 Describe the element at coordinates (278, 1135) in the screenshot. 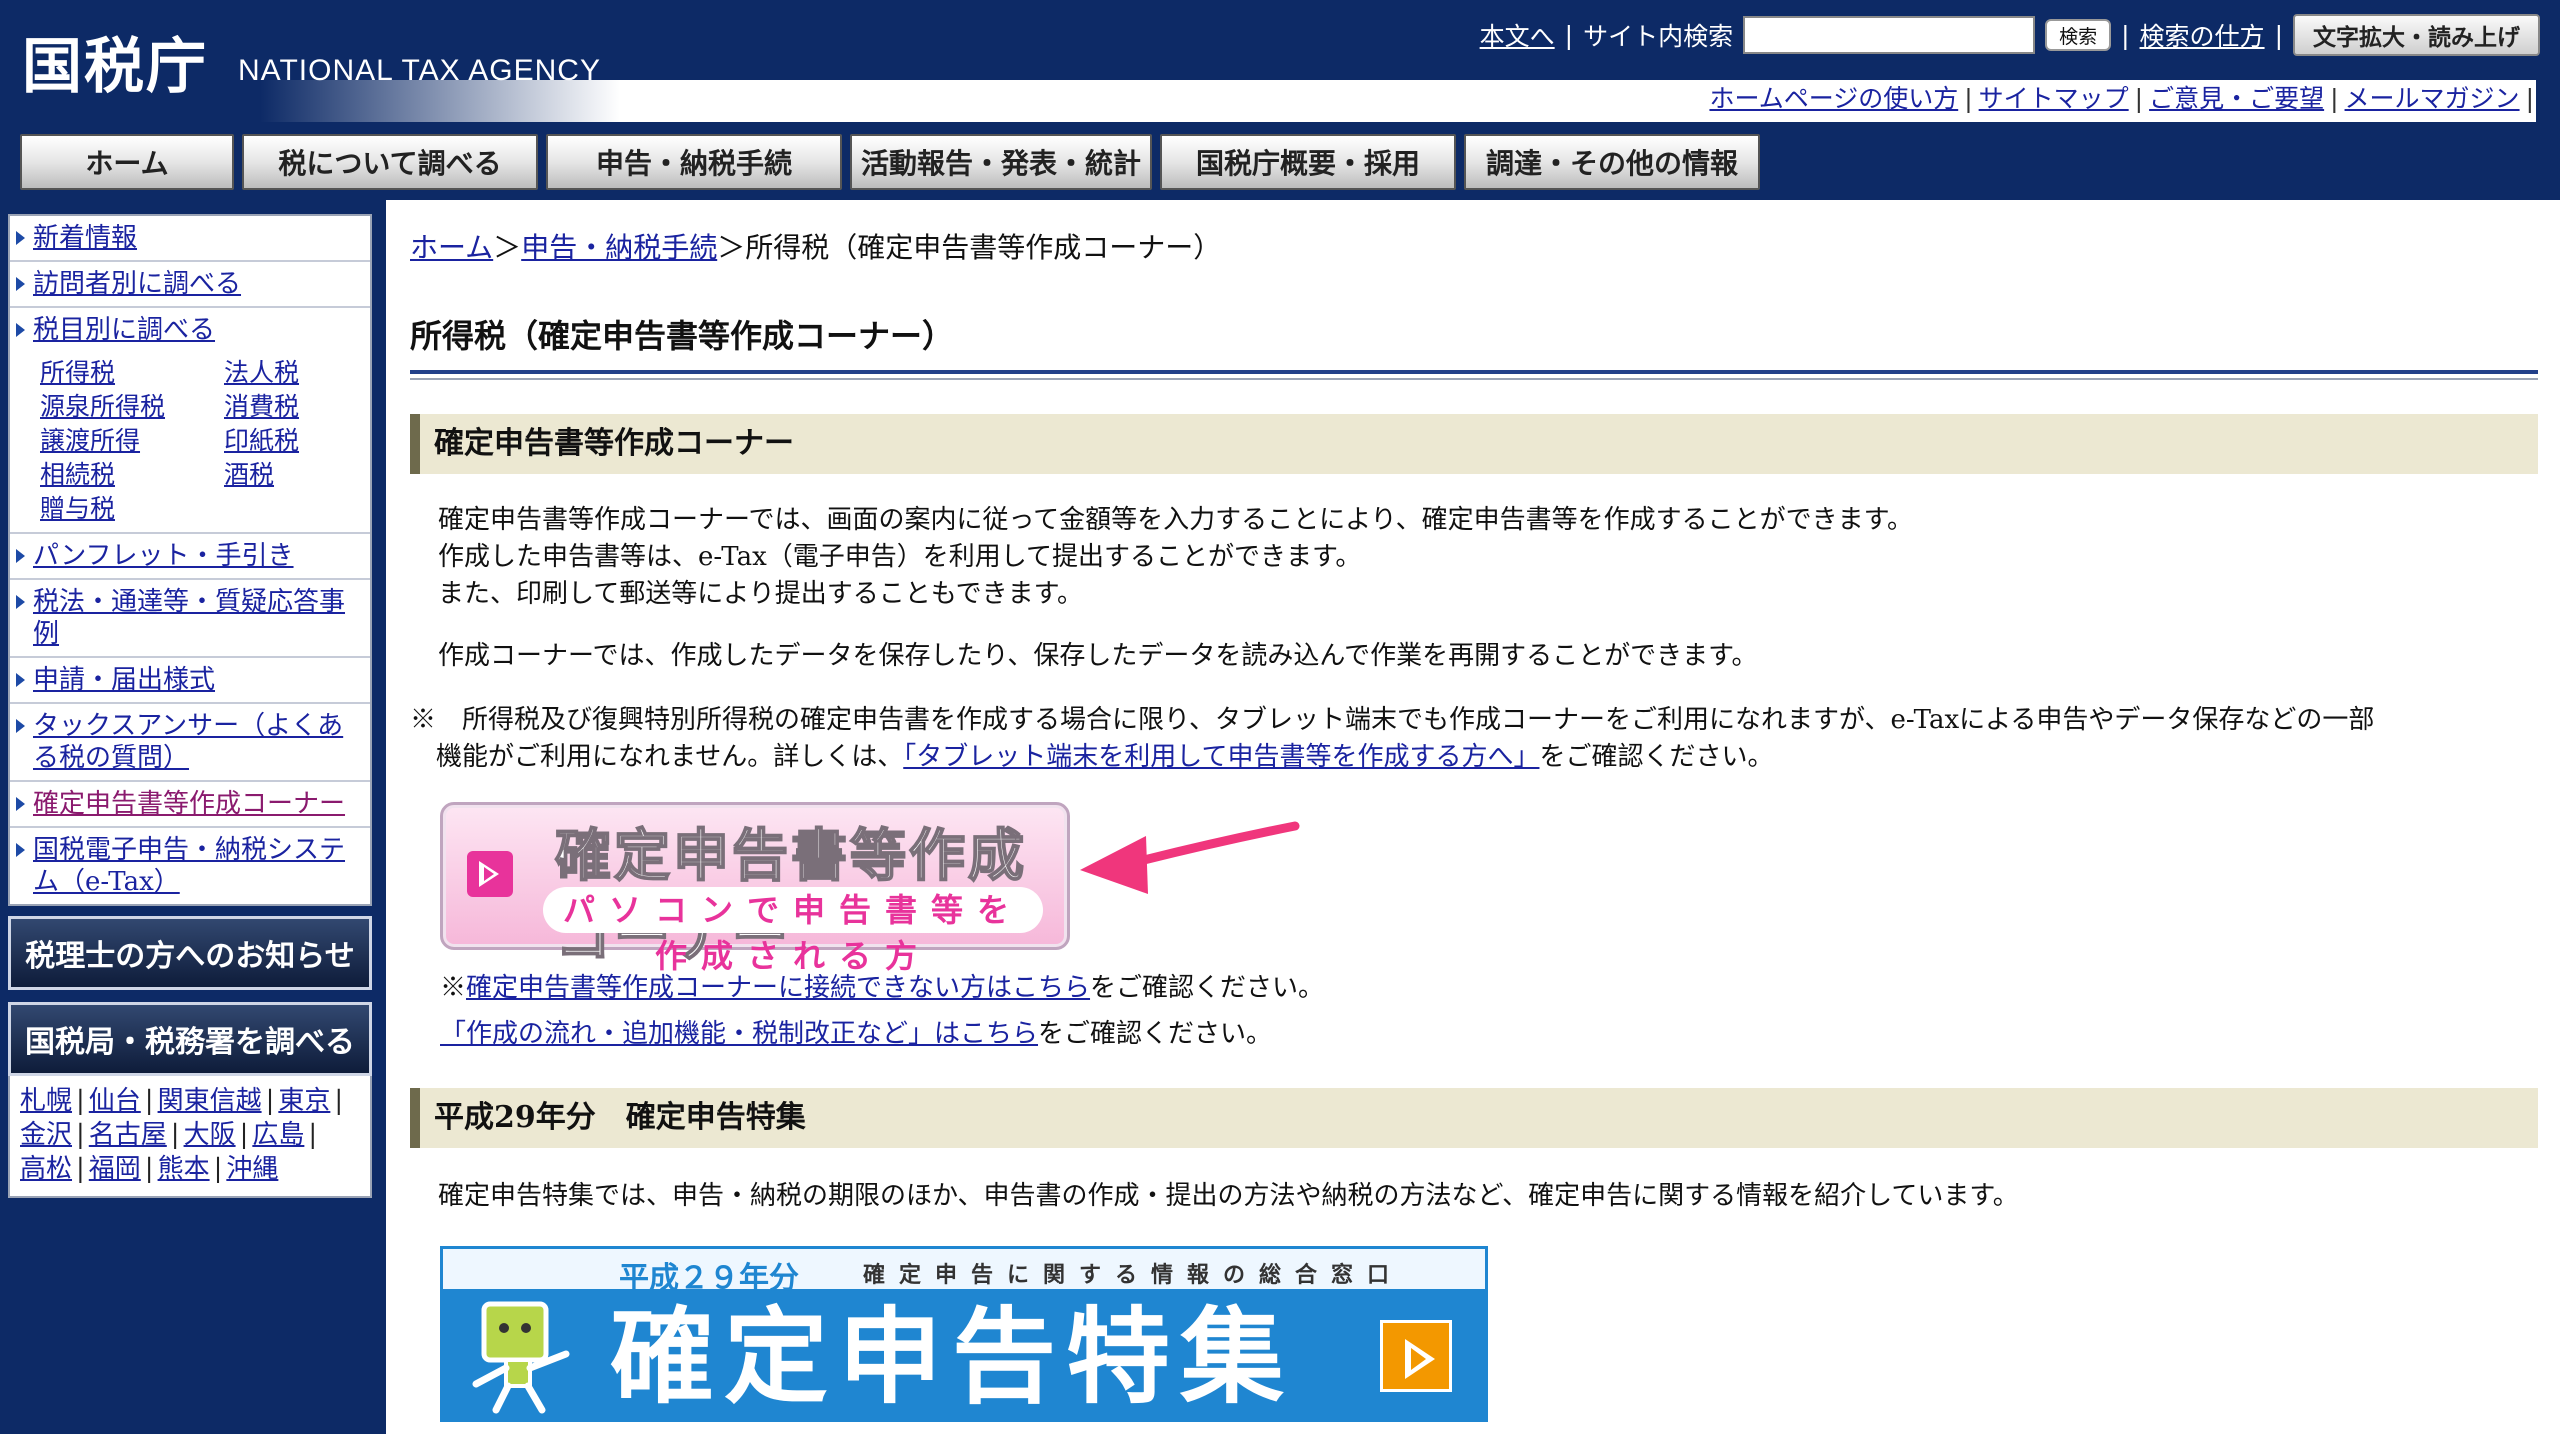

I see `bureau-link: 広島` at that location.